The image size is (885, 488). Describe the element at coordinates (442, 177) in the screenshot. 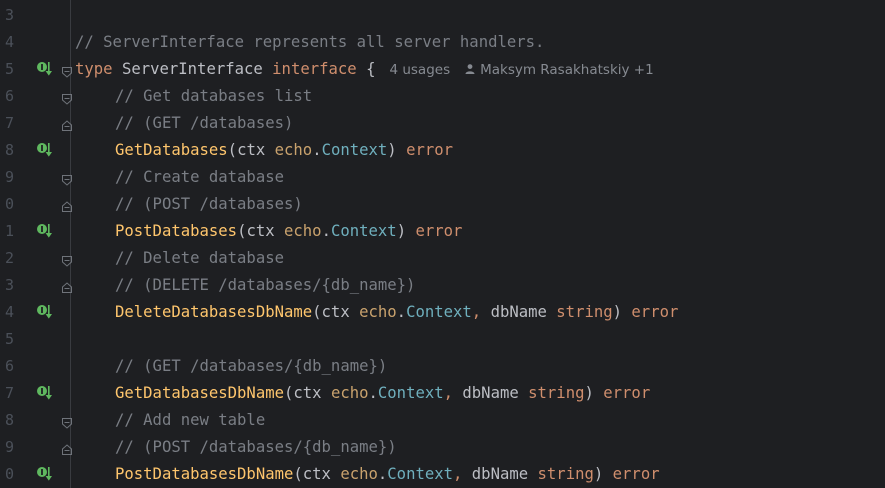

I see `code-line: 9 // Create database` at that location.